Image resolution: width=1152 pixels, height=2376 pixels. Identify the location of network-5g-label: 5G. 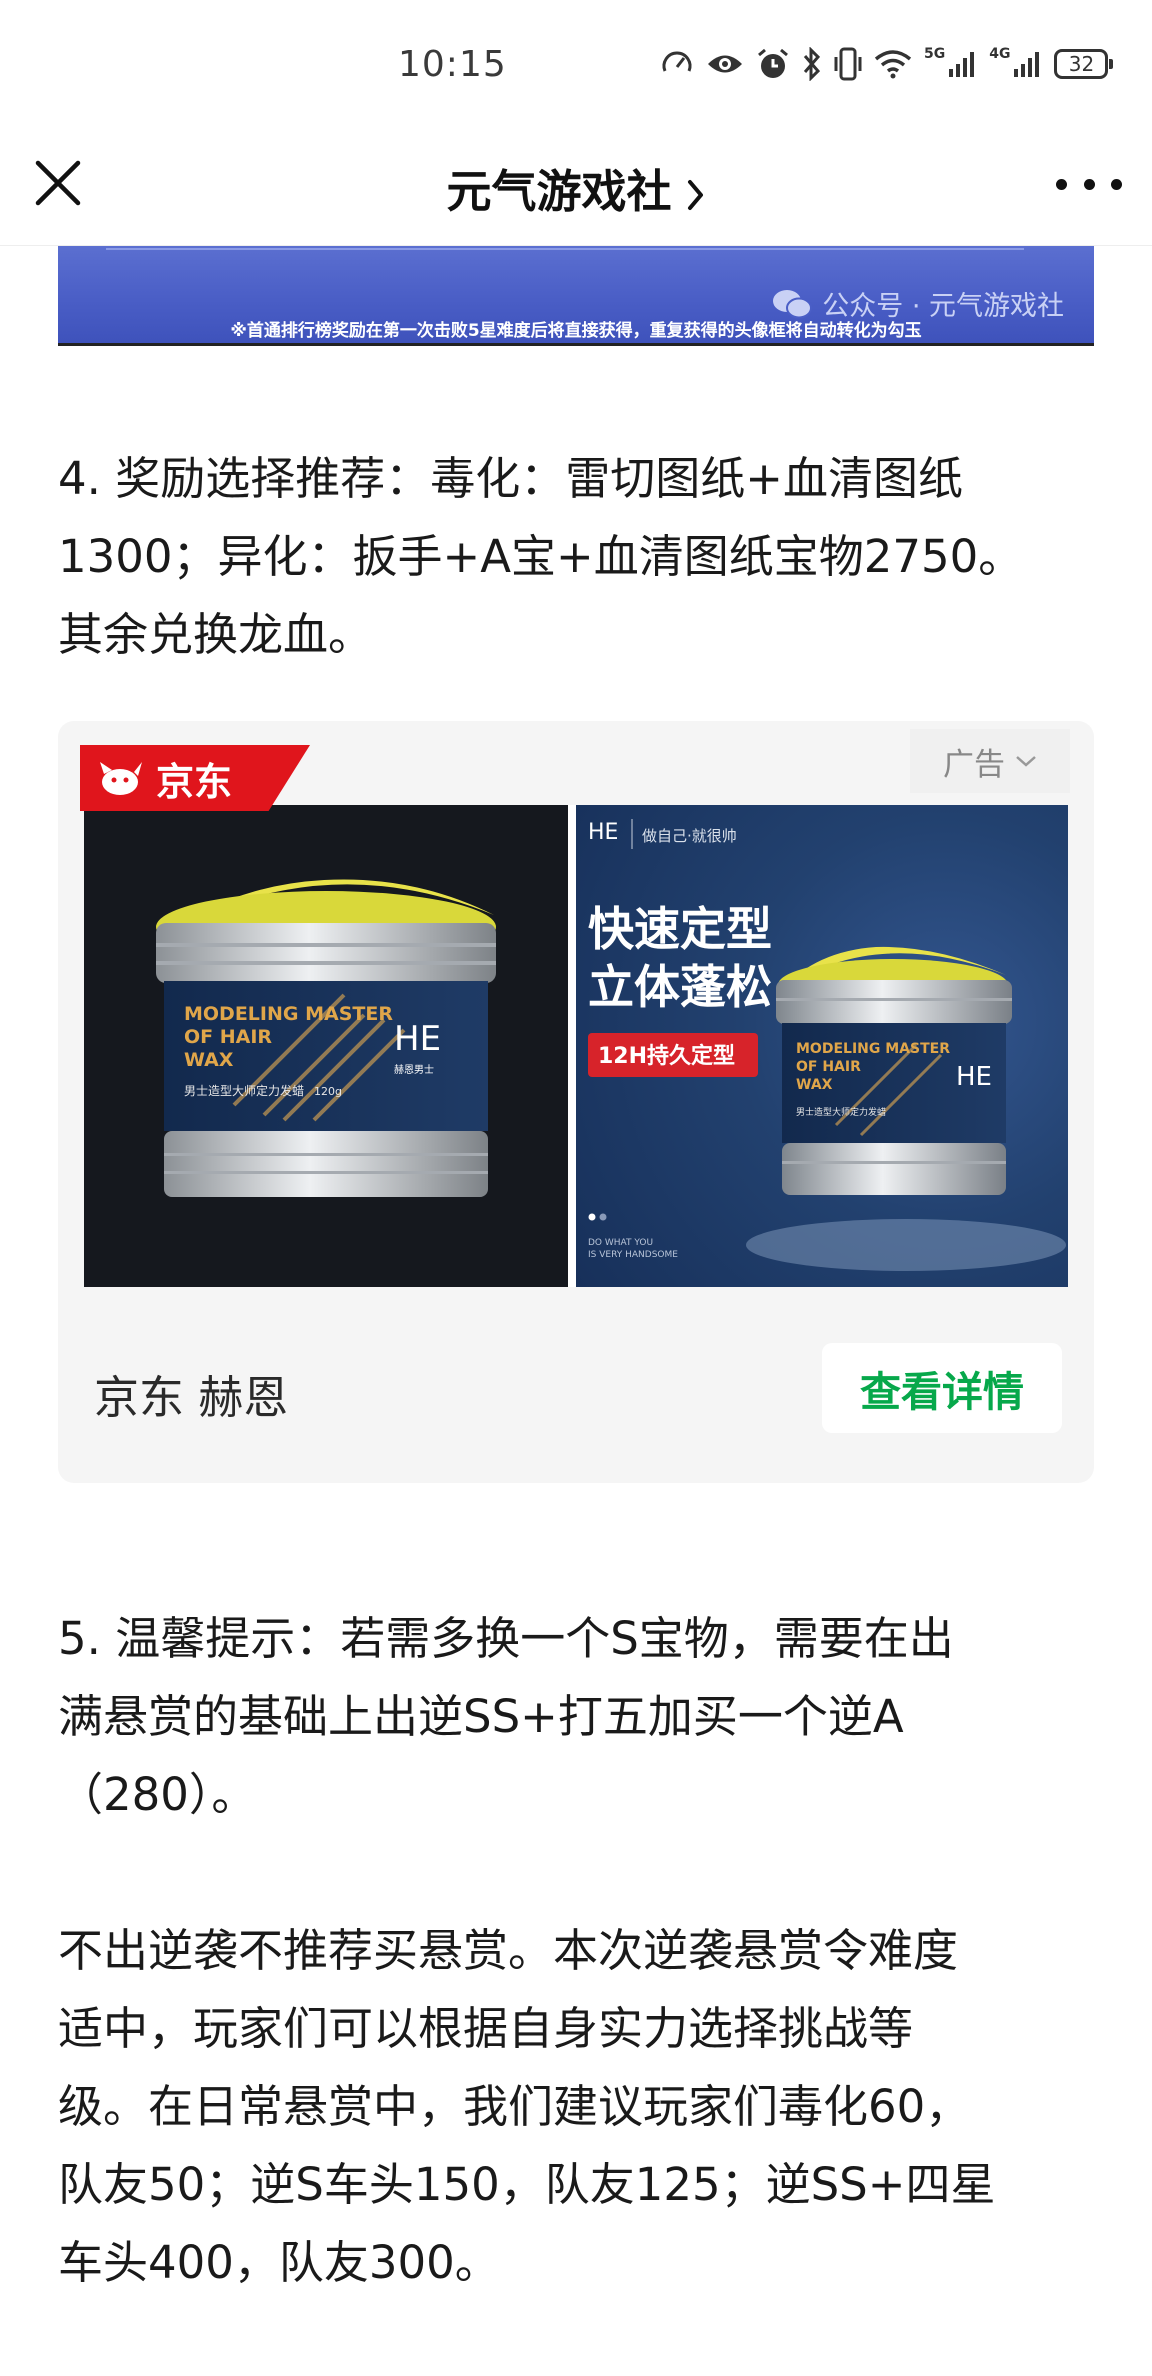
(935, 54).